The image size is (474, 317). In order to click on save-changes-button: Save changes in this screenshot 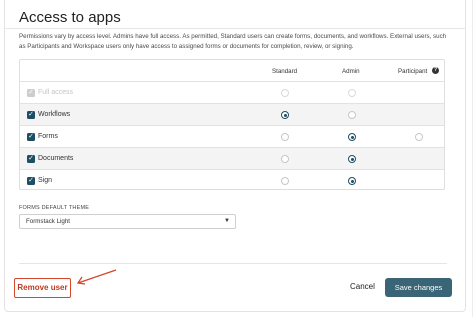, I will do `click(418, 287)`.